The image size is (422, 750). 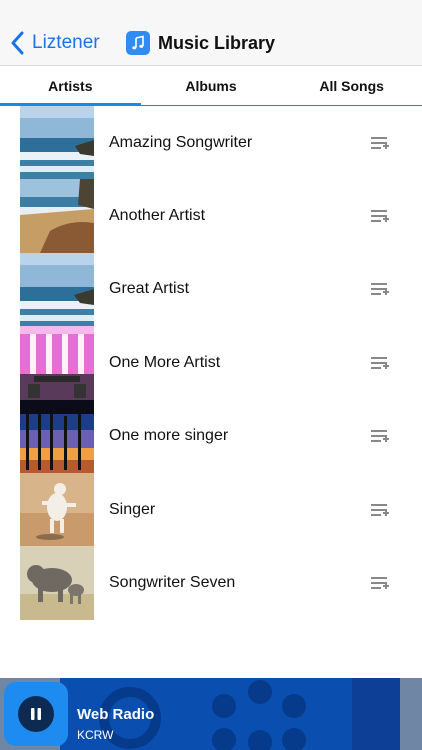 I want to click on chevron-left-icon, so click(x=17, y=43).